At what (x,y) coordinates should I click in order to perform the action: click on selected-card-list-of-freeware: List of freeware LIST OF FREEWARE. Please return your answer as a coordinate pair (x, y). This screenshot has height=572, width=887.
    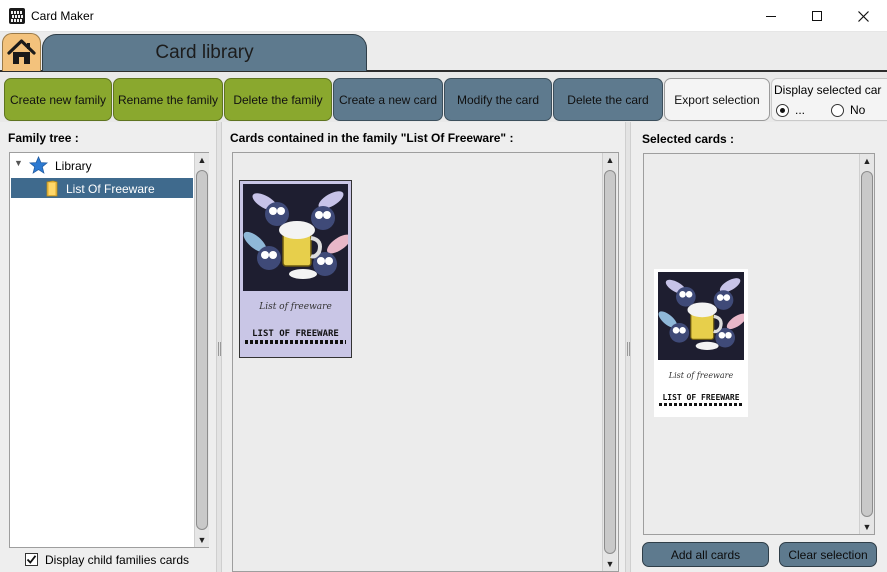
    Looking at the image, I should click on (701, 343).